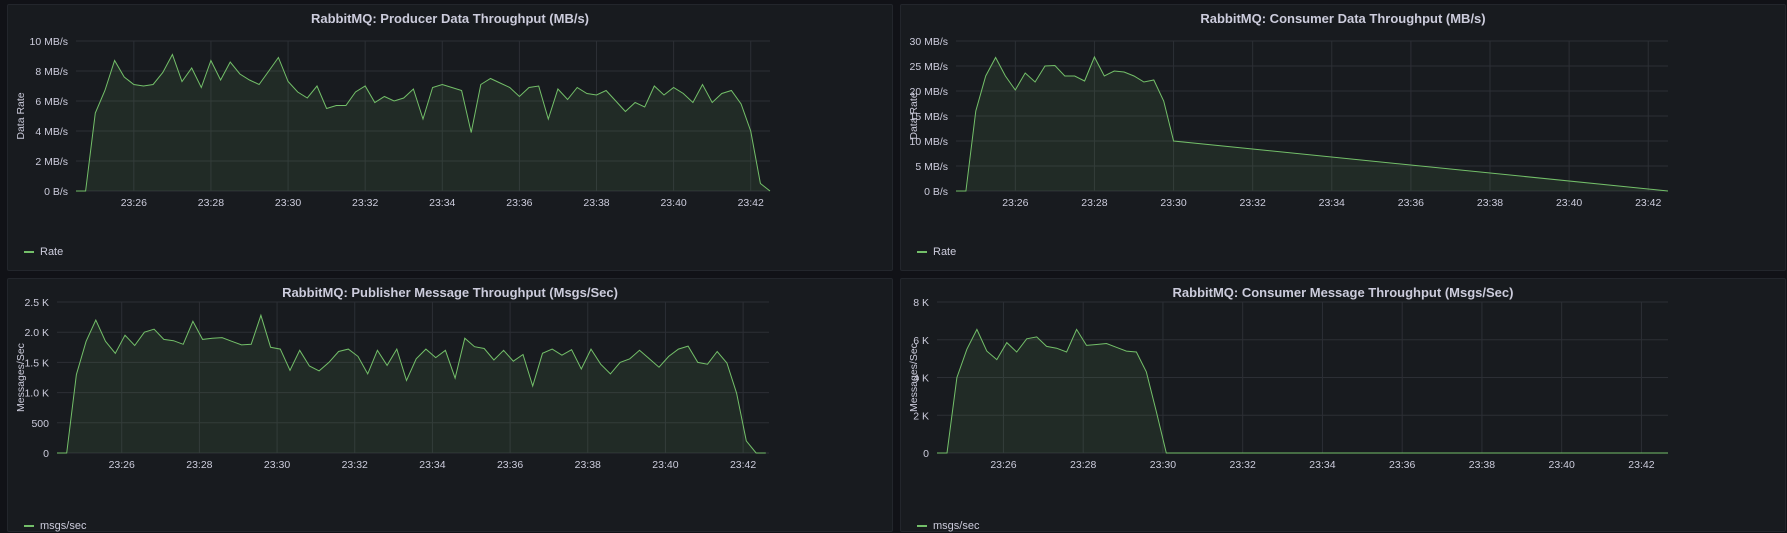  I want to click on y-tick-label: 8 MB/s, so click(51, 72).